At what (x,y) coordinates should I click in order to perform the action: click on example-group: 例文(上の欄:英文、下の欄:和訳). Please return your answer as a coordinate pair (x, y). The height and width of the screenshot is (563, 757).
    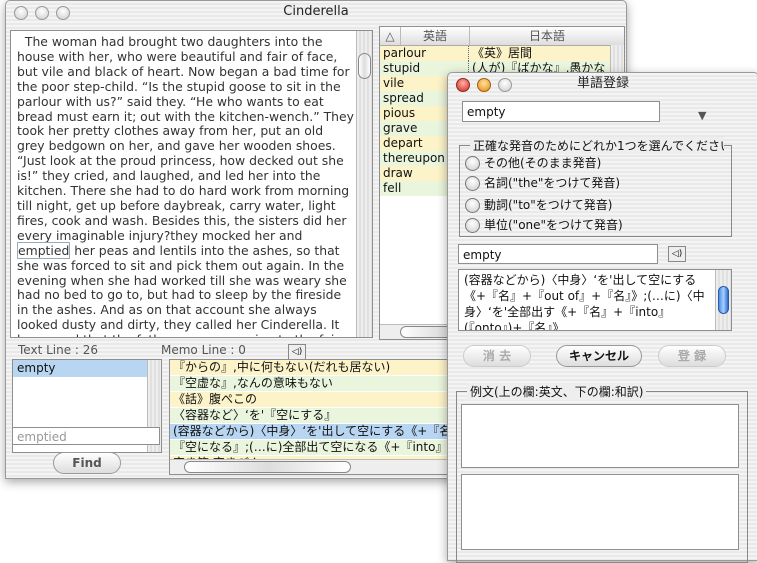
    Looking at the image, I should click on (602, 473).